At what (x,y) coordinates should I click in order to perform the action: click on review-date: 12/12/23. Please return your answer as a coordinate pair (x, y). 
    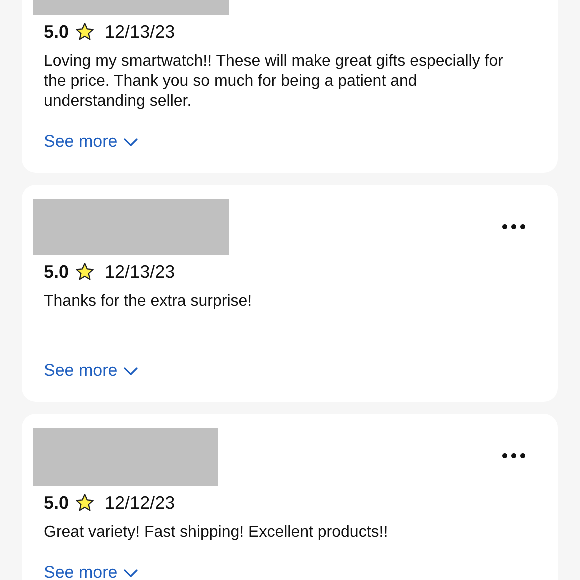
    Looking at the image, I should click on (140, 503).